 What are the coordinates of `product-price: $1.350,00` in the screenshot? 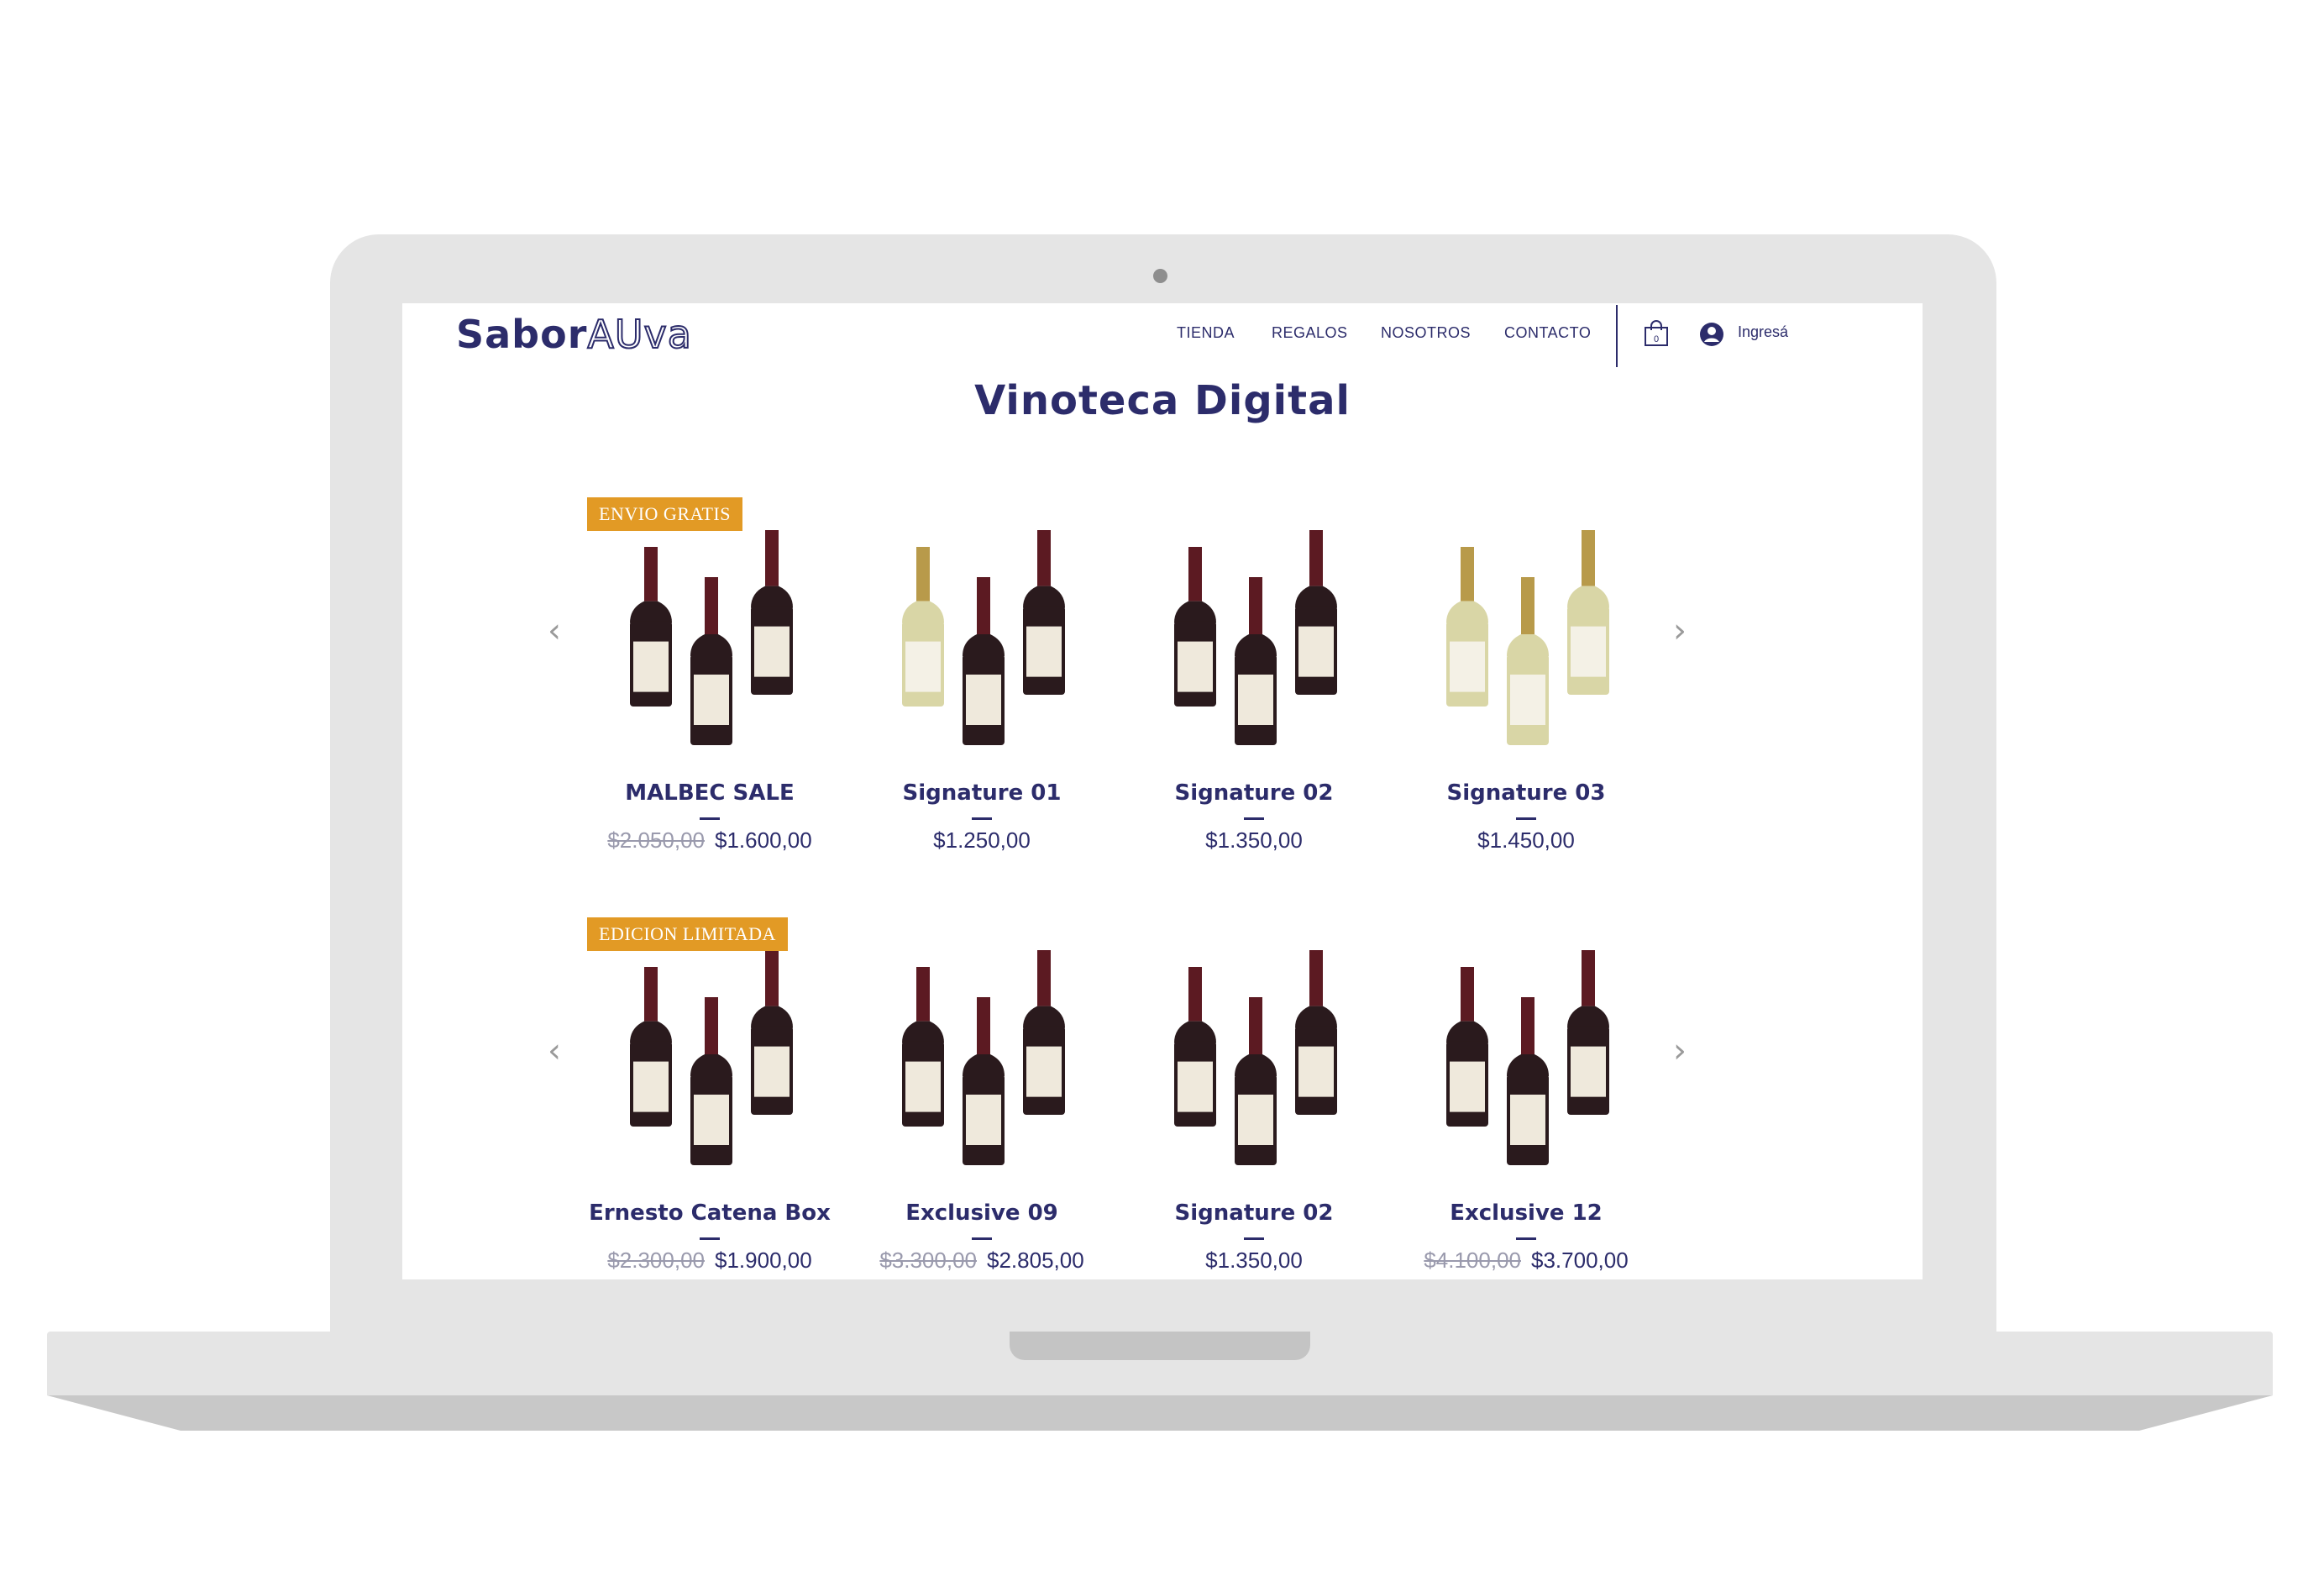 It's located at (1254, 1260).